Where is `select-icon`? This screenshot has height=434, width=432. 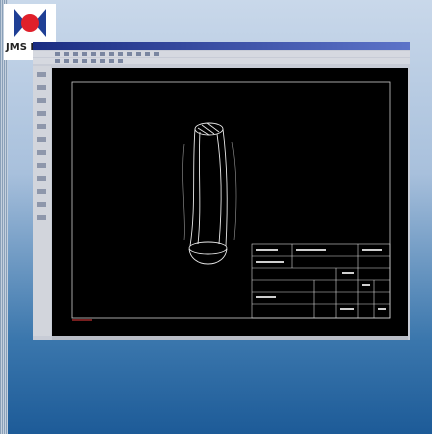 select-icon is located at coordinates (41, 74).